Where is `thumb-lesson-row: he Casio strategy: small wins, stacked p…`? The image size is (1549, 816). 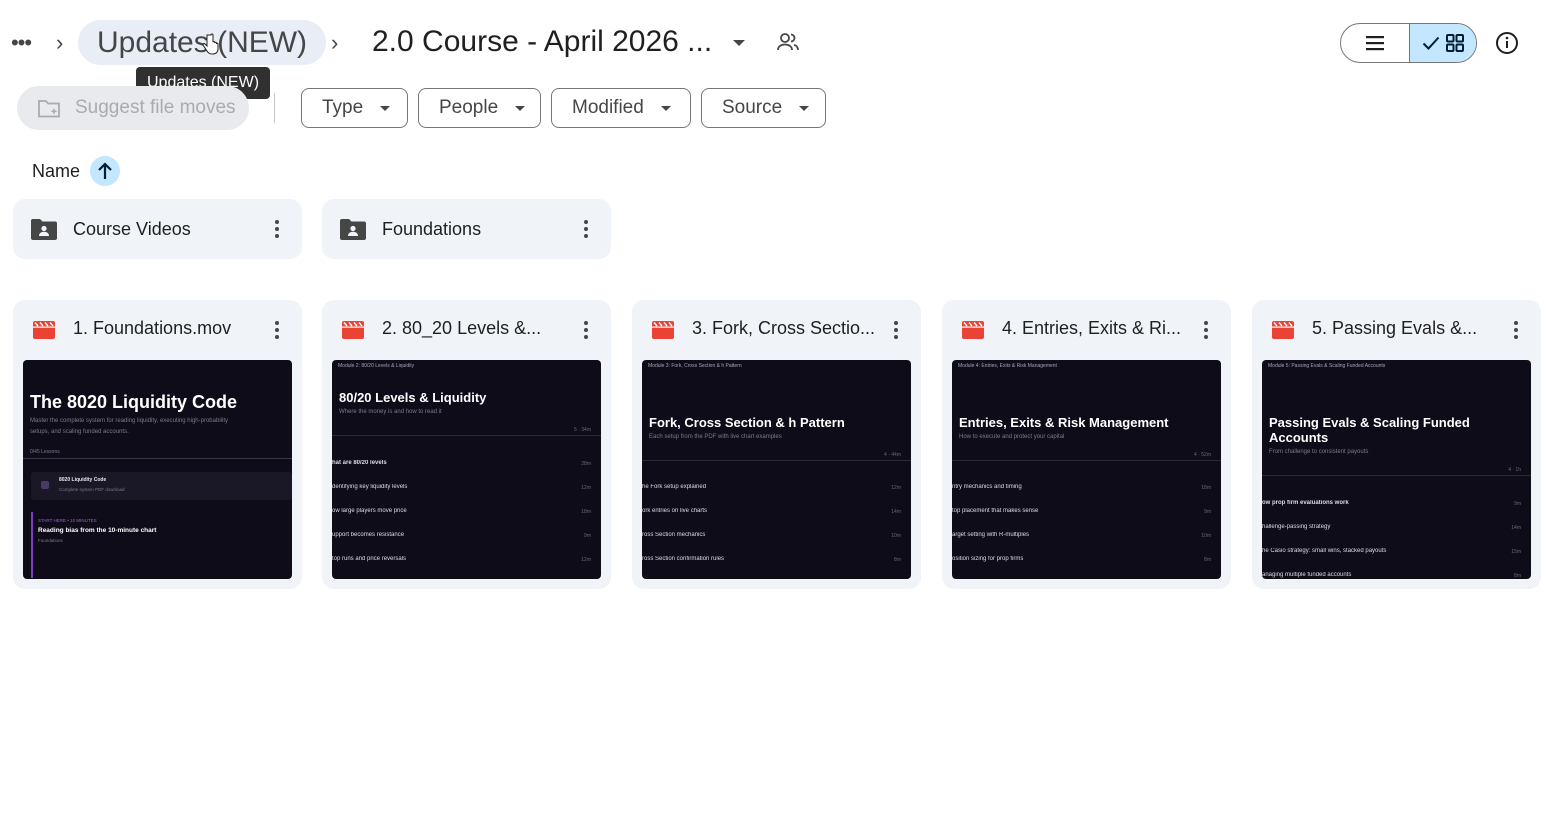
thumb-lesson-row: he Casio strategy: small wins, stacked p… is located at coordinates (1324, 551).